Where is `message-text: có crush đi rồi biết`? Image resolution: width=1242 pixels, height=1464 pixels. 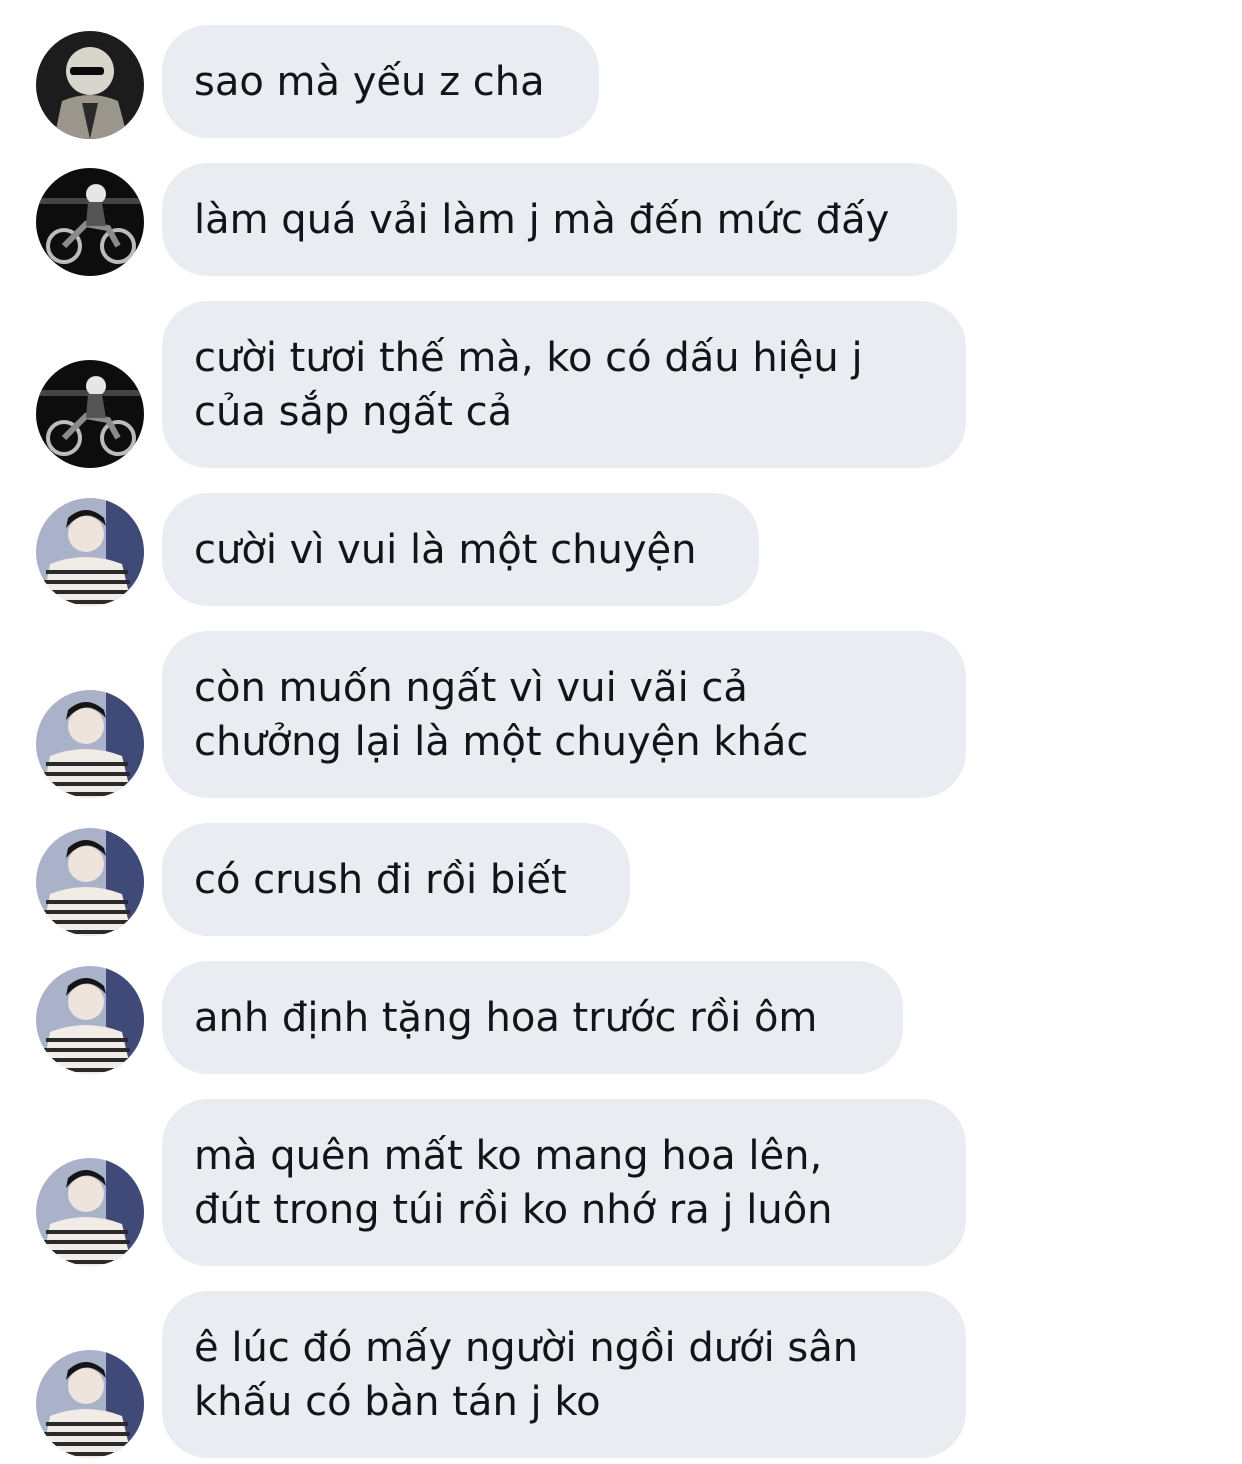 message-text: có crush đi rồi biết is located at coordinates (380, 879).